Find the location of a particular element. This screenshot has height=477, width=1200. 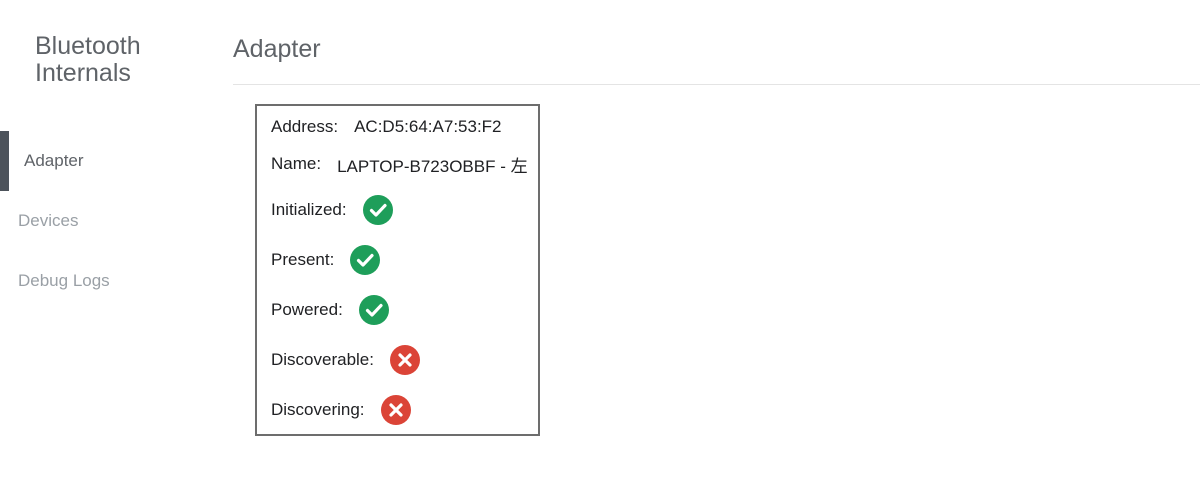

powered-row: Powered: is located at coordinates (330, 310).